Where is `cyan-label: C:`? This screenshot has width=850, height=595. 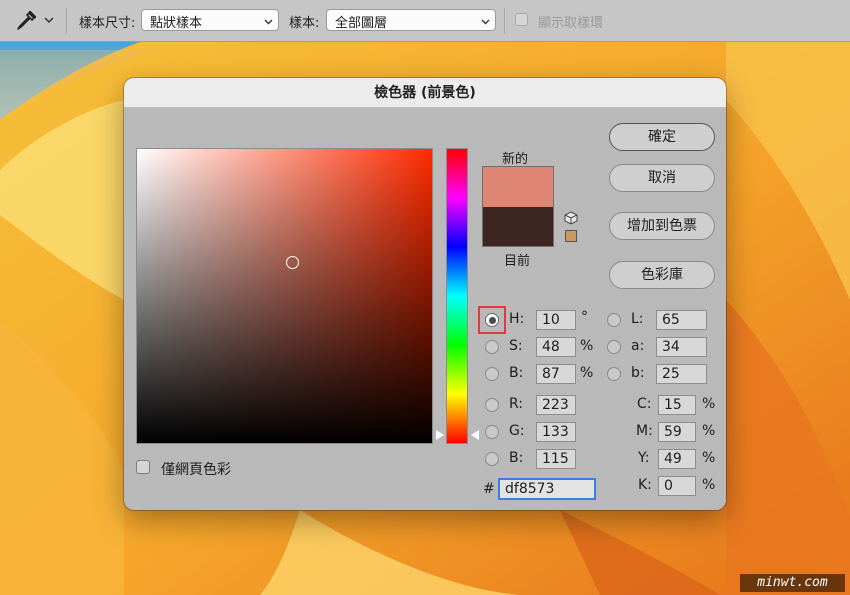
cyan-label: C: is located at coordinates (644, 404).